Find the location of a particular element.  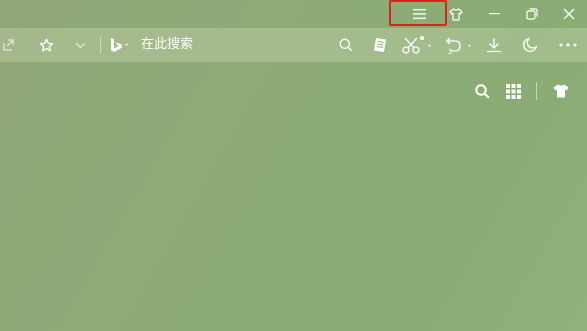

address-toolbar: 在此搜索 2 is located at coordinates (293, 45).